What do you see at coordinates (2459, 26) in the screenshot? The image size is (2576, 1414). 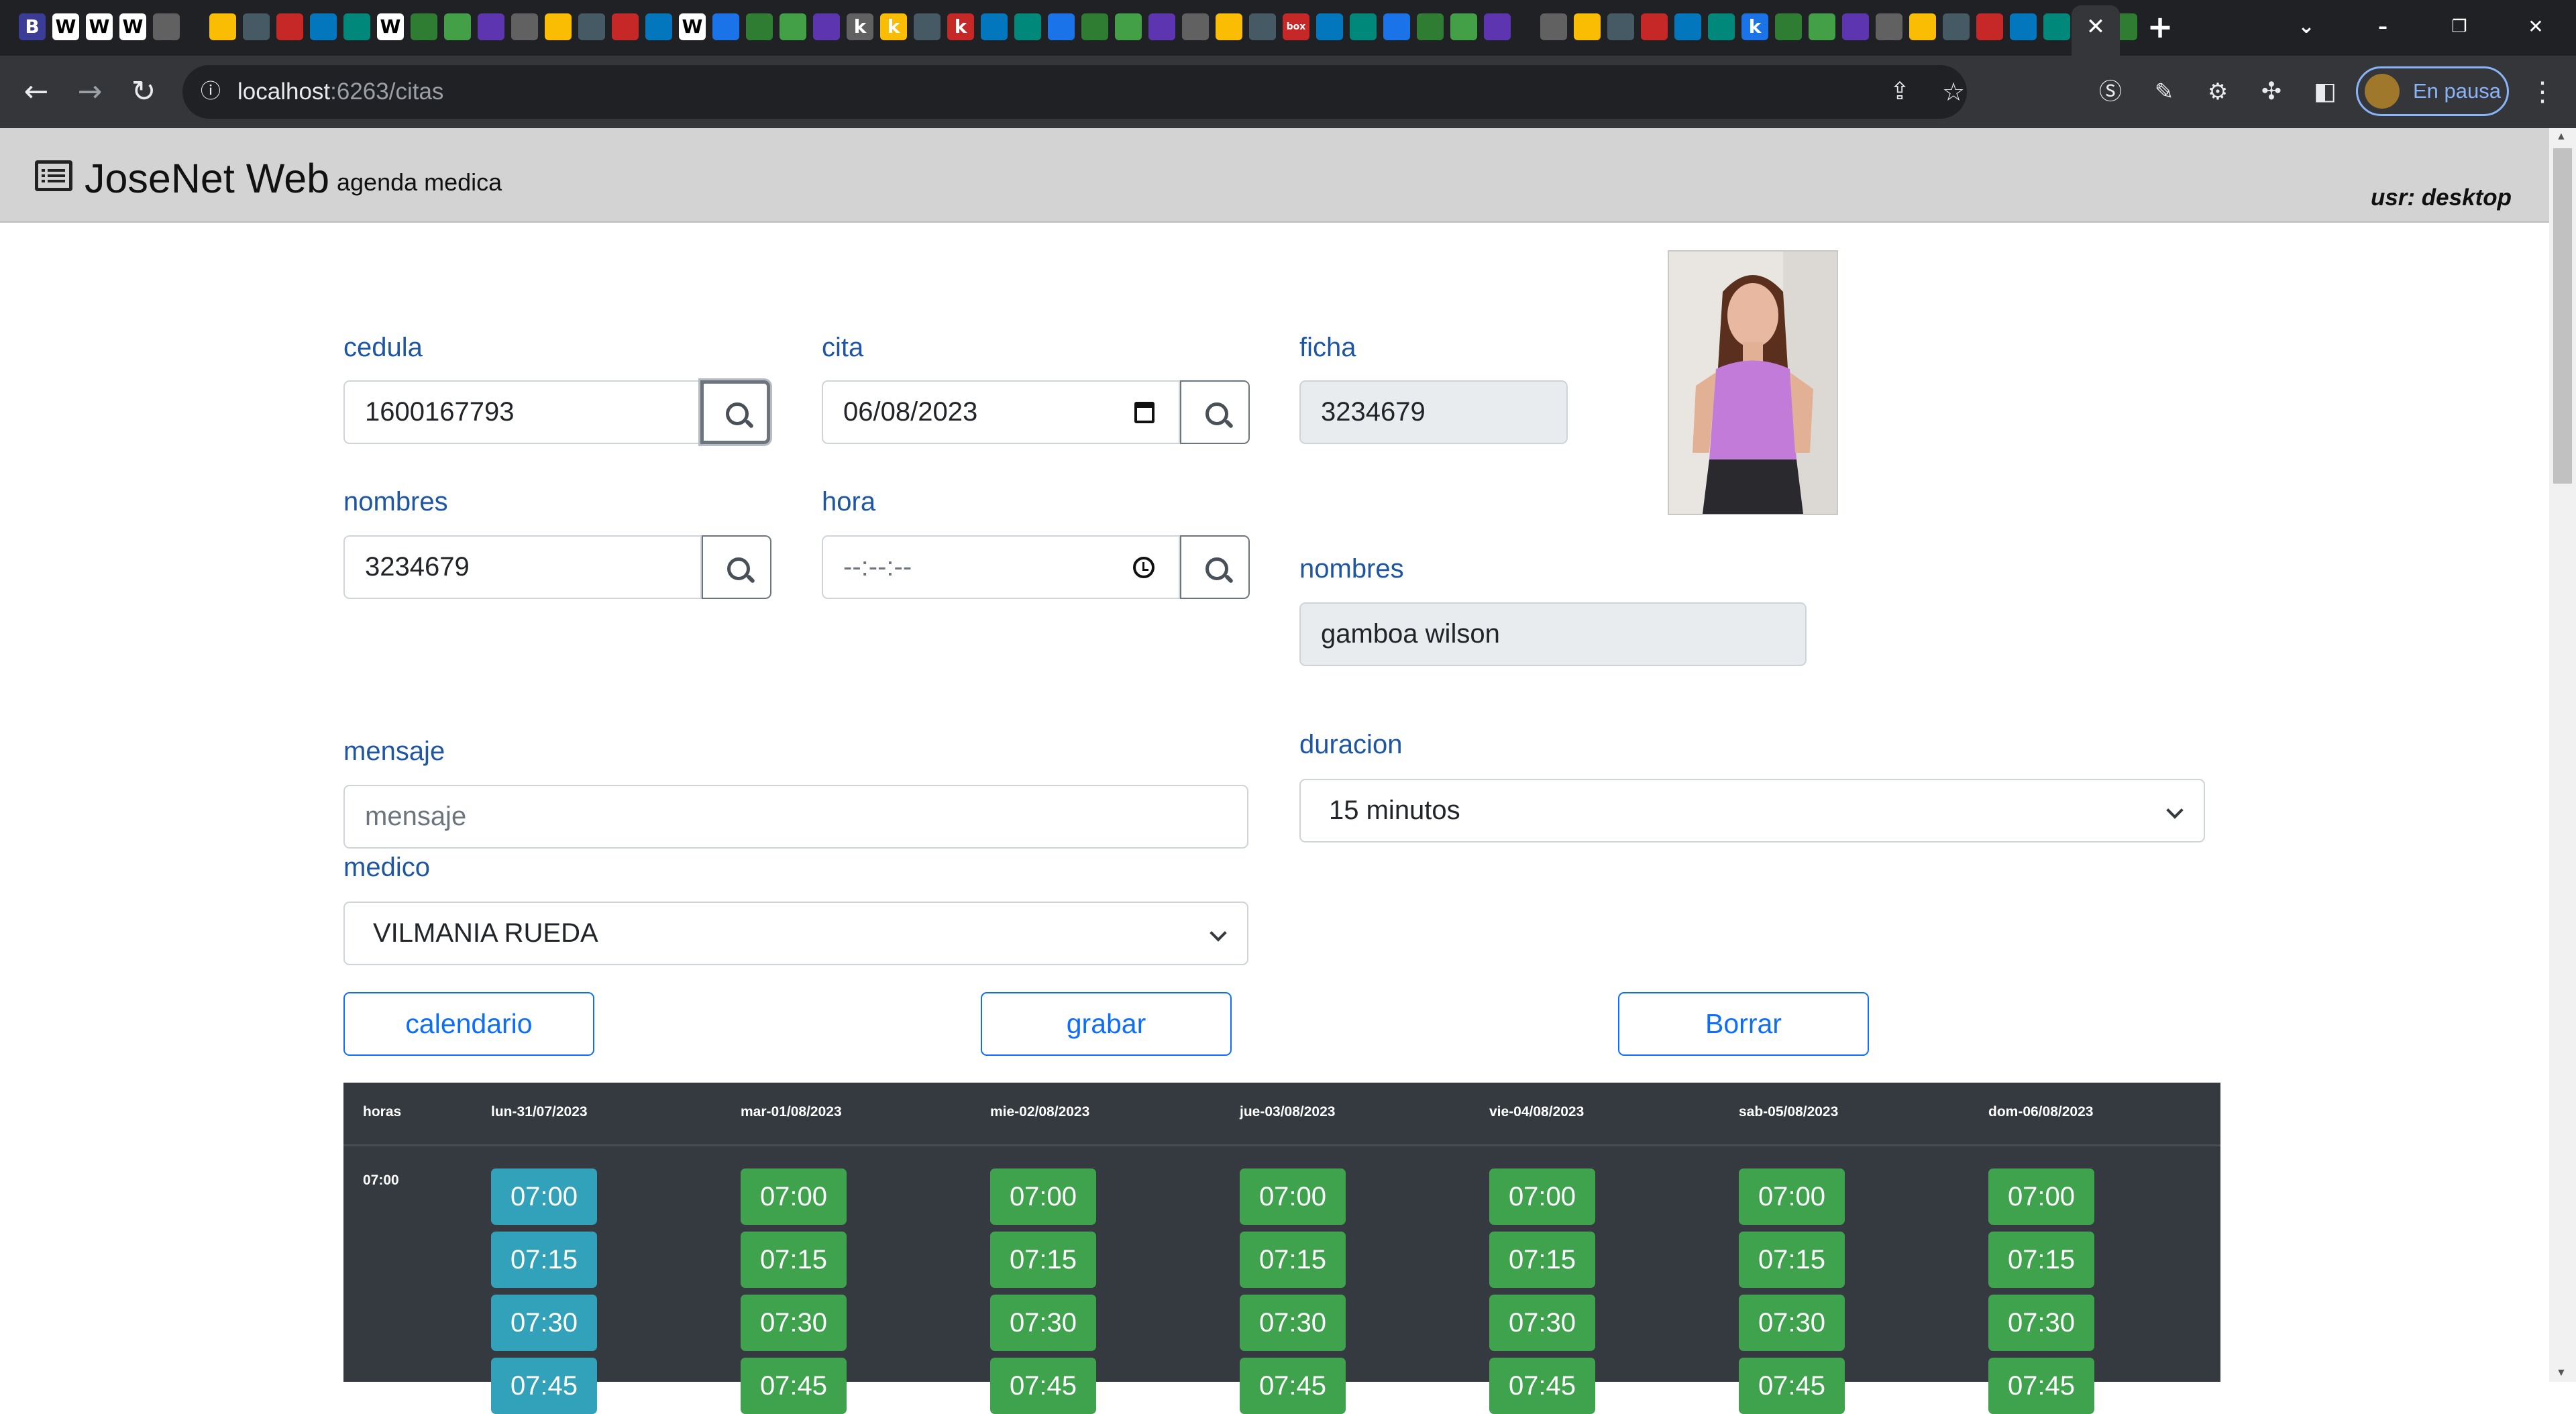 I see `restore-icon: ❐` at bounding box center [2459, 26].